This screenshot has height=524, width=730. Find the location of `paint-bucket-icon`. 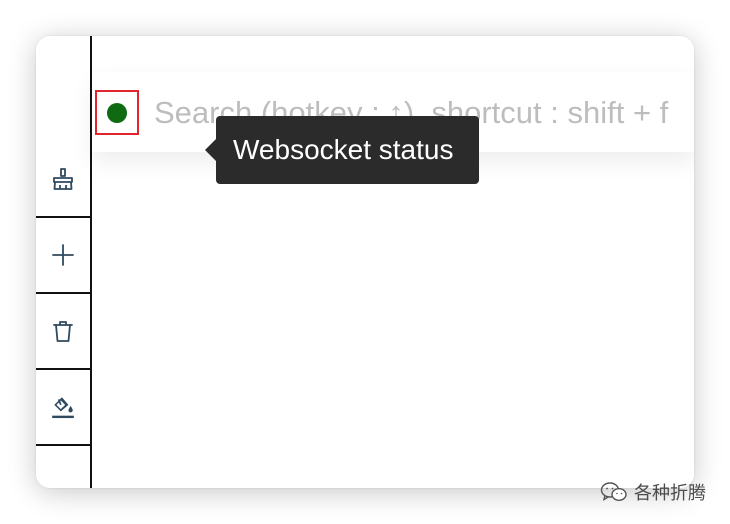

paint-bucket-icon is located at coordinates (63, 407).